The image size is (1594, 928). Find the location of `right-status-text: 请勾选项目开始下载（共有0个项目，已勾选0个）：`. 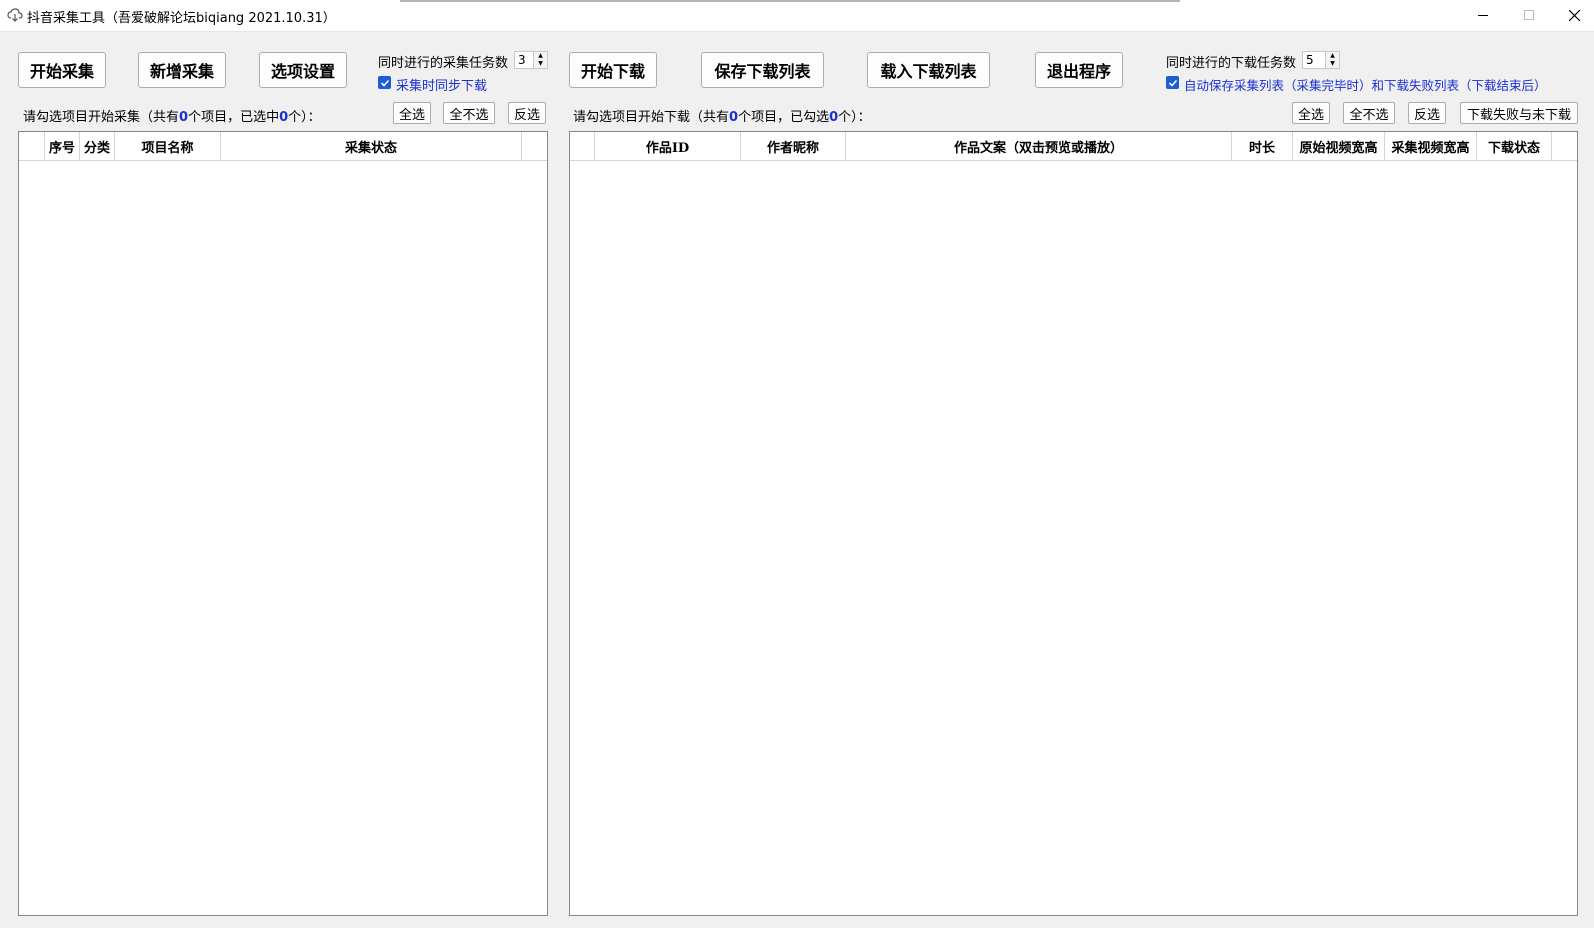

right-status-text: 请勾选项目开始下载（共有0个项目，已勾选0个）： is located at coordinates (722, 117).